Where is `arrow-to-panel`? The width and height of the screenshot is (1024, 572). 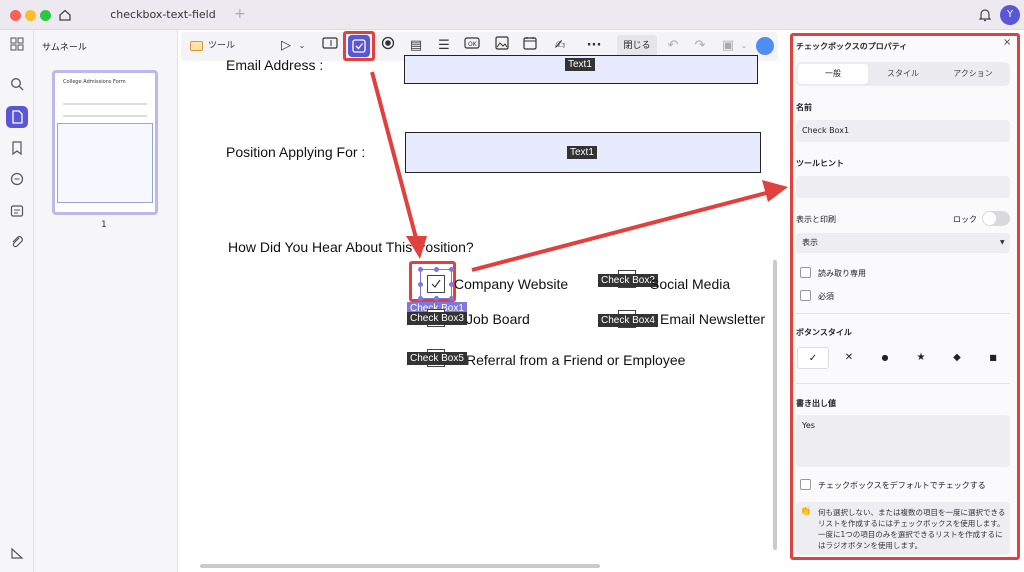
arrow-to-panel is located at coordinates (629, 226).